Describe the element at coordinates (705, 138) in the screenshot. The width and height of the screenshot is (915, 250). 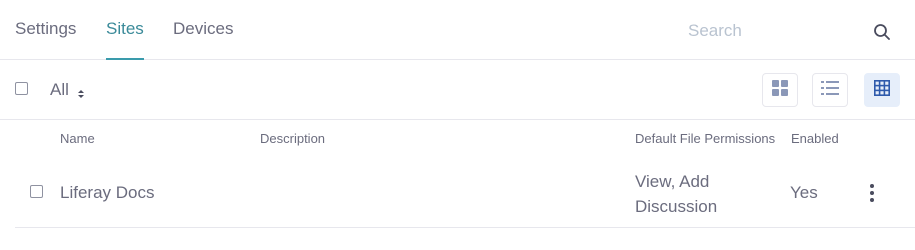
I see `column-header-default-file-permissions: Default File Permissions` at that location.